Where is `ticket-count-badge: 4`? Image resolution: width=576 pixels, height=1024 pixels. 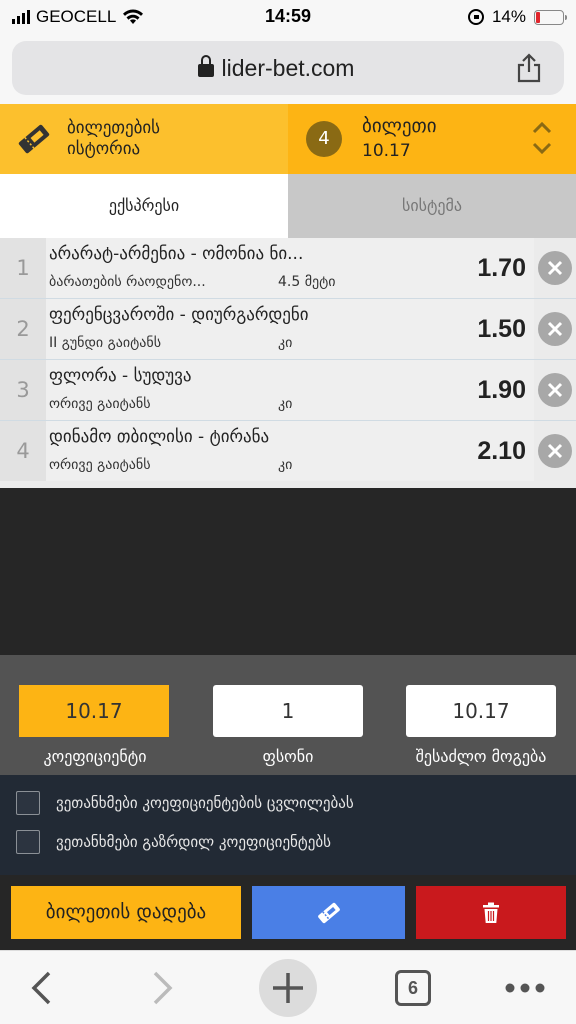
ticket-count-badge: 4 is located at coordinates (324, 139).